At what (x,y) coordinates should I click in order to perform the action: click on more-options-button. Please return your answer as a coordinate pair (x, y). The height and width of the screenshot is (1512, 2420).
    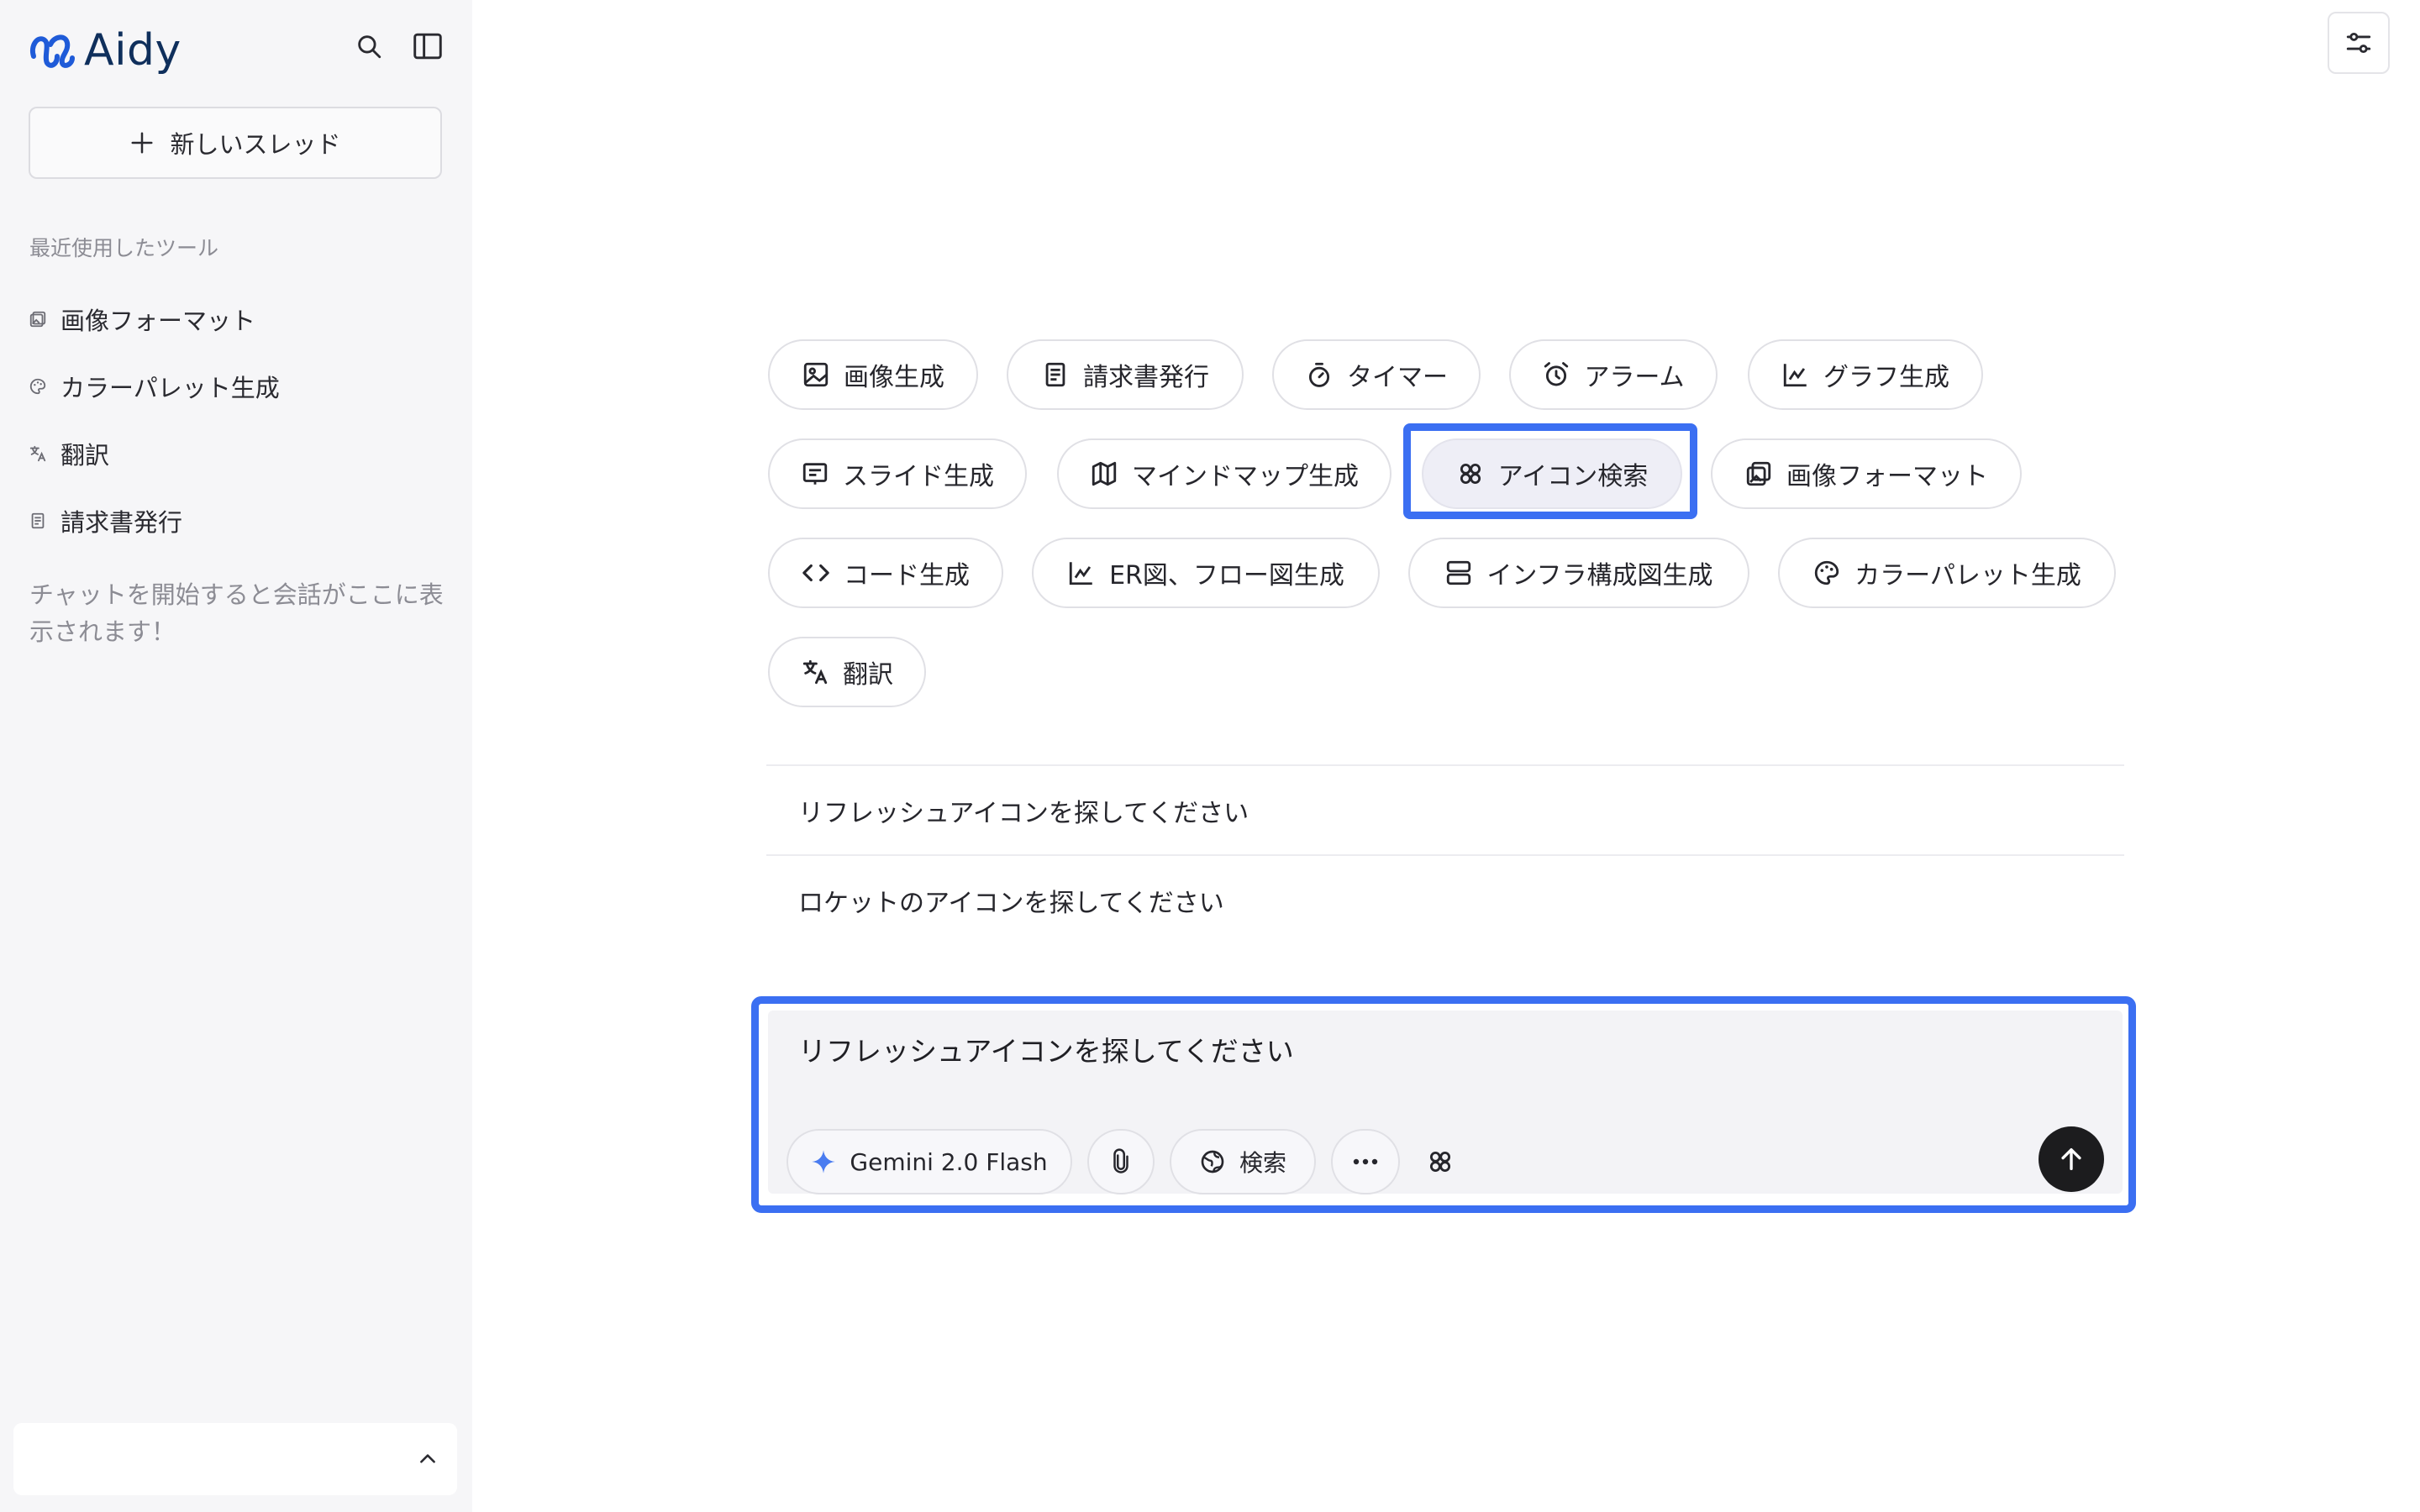
    Looking at the image, I should click on (1365, 1161).